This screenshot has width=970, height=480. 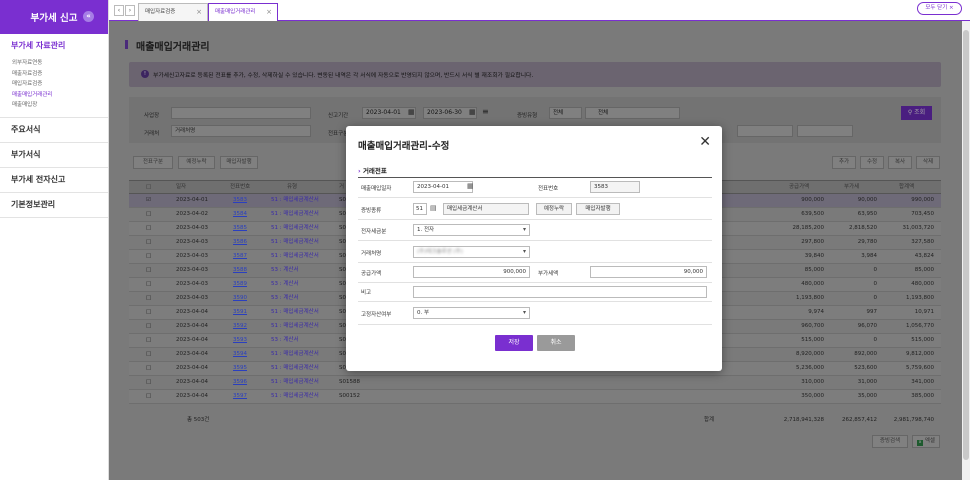 What do you see at coordinates (556, 343) in the screenshot?
I see `cancel-button: 취소` at bounding box center [556, 343].